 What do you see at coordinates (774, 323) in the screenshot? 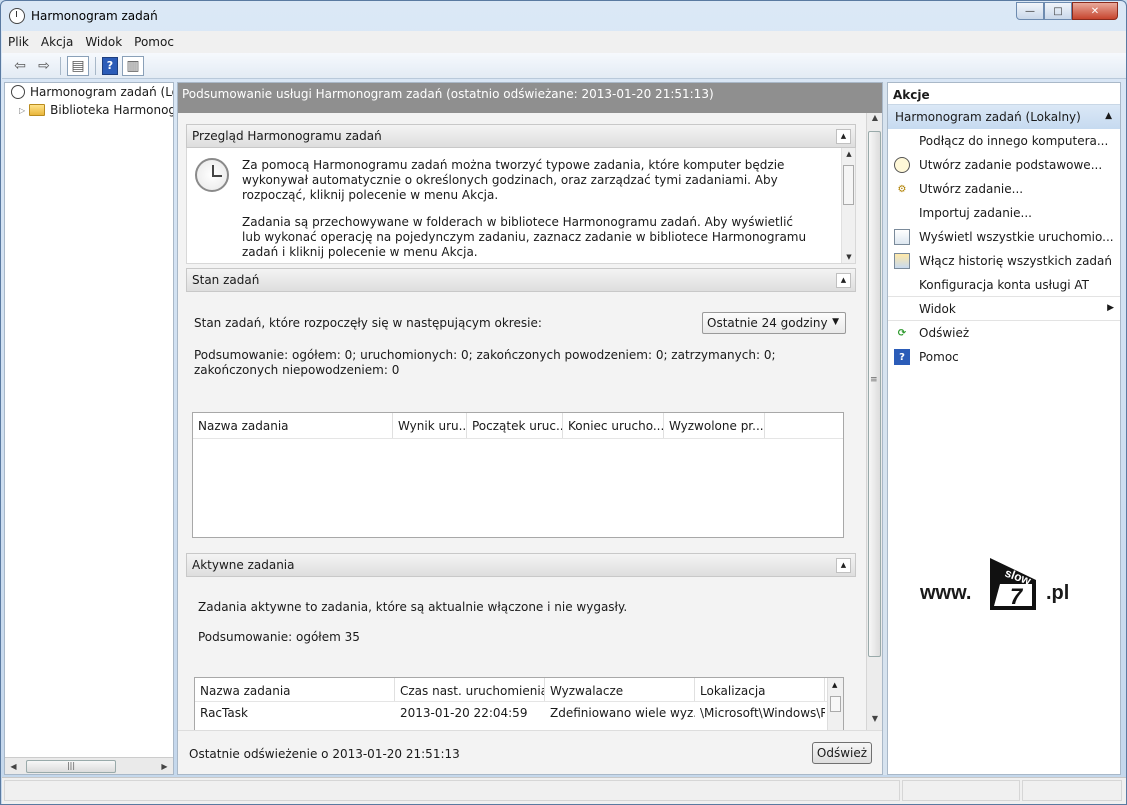
I see `period-dropdown: Ostatnie 24 godziny ▼` at bounding box center [774, 323].